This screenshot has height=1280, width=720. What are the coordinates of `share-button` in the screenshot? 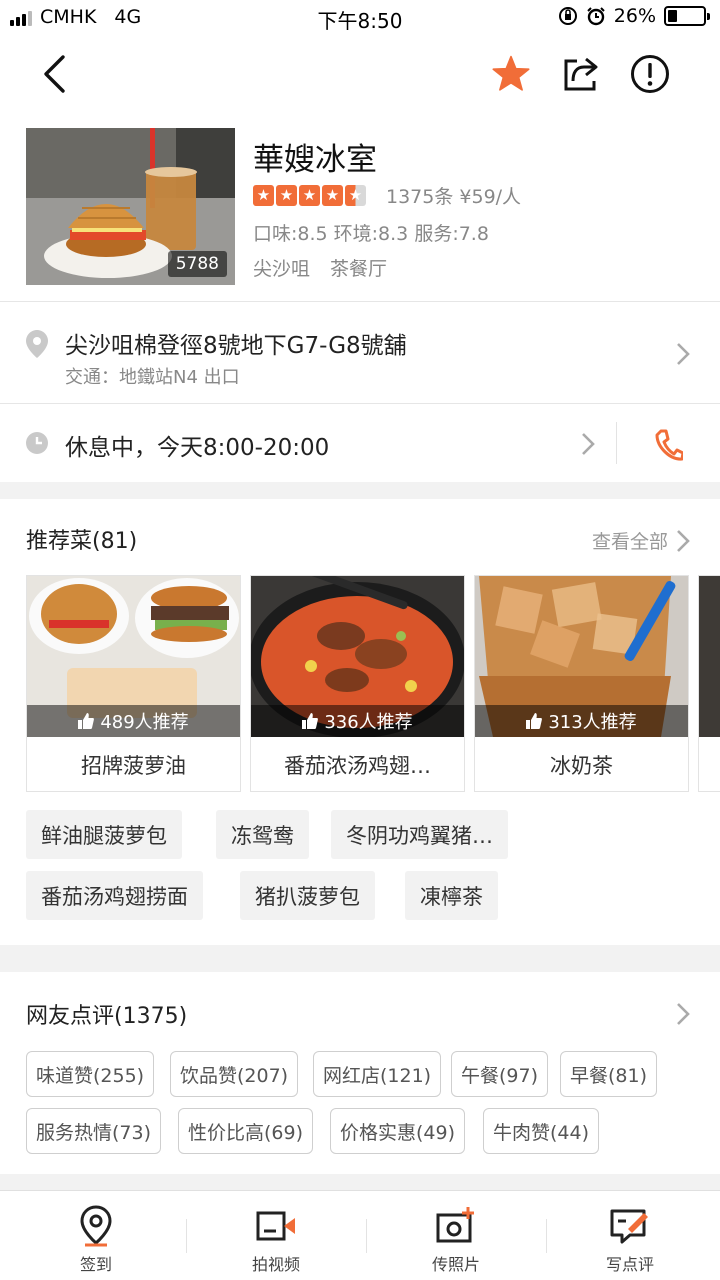 It's located at (581, 74).